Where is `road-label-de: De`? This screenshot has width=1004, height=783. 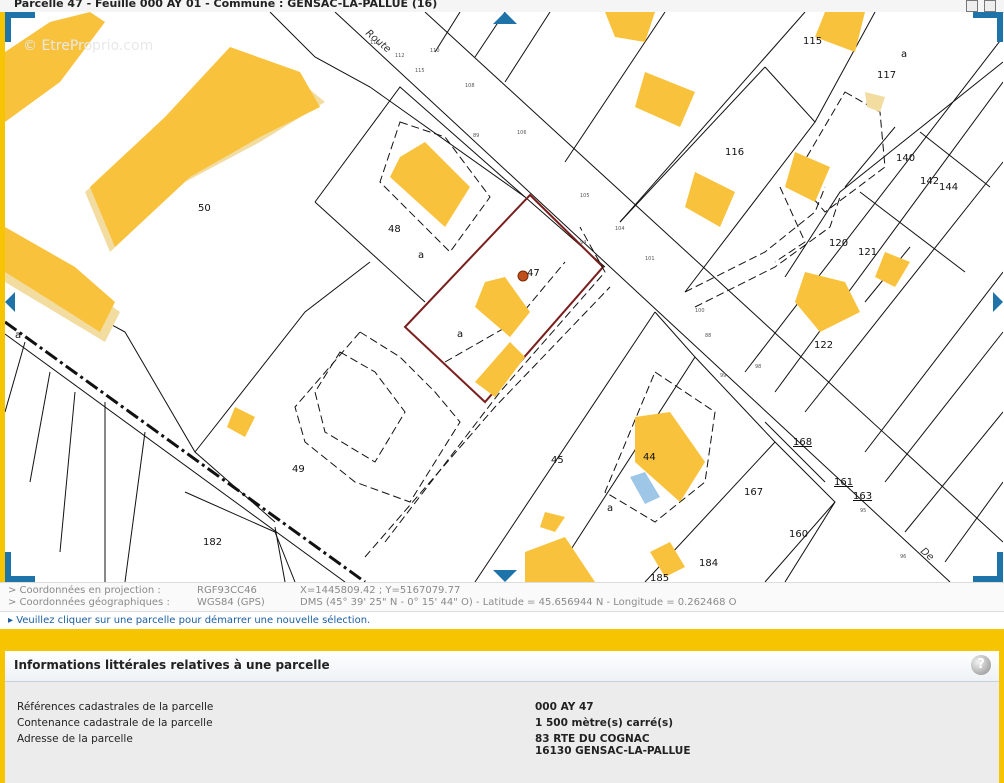
road-label-de: De is located at coordinates (927, 554).